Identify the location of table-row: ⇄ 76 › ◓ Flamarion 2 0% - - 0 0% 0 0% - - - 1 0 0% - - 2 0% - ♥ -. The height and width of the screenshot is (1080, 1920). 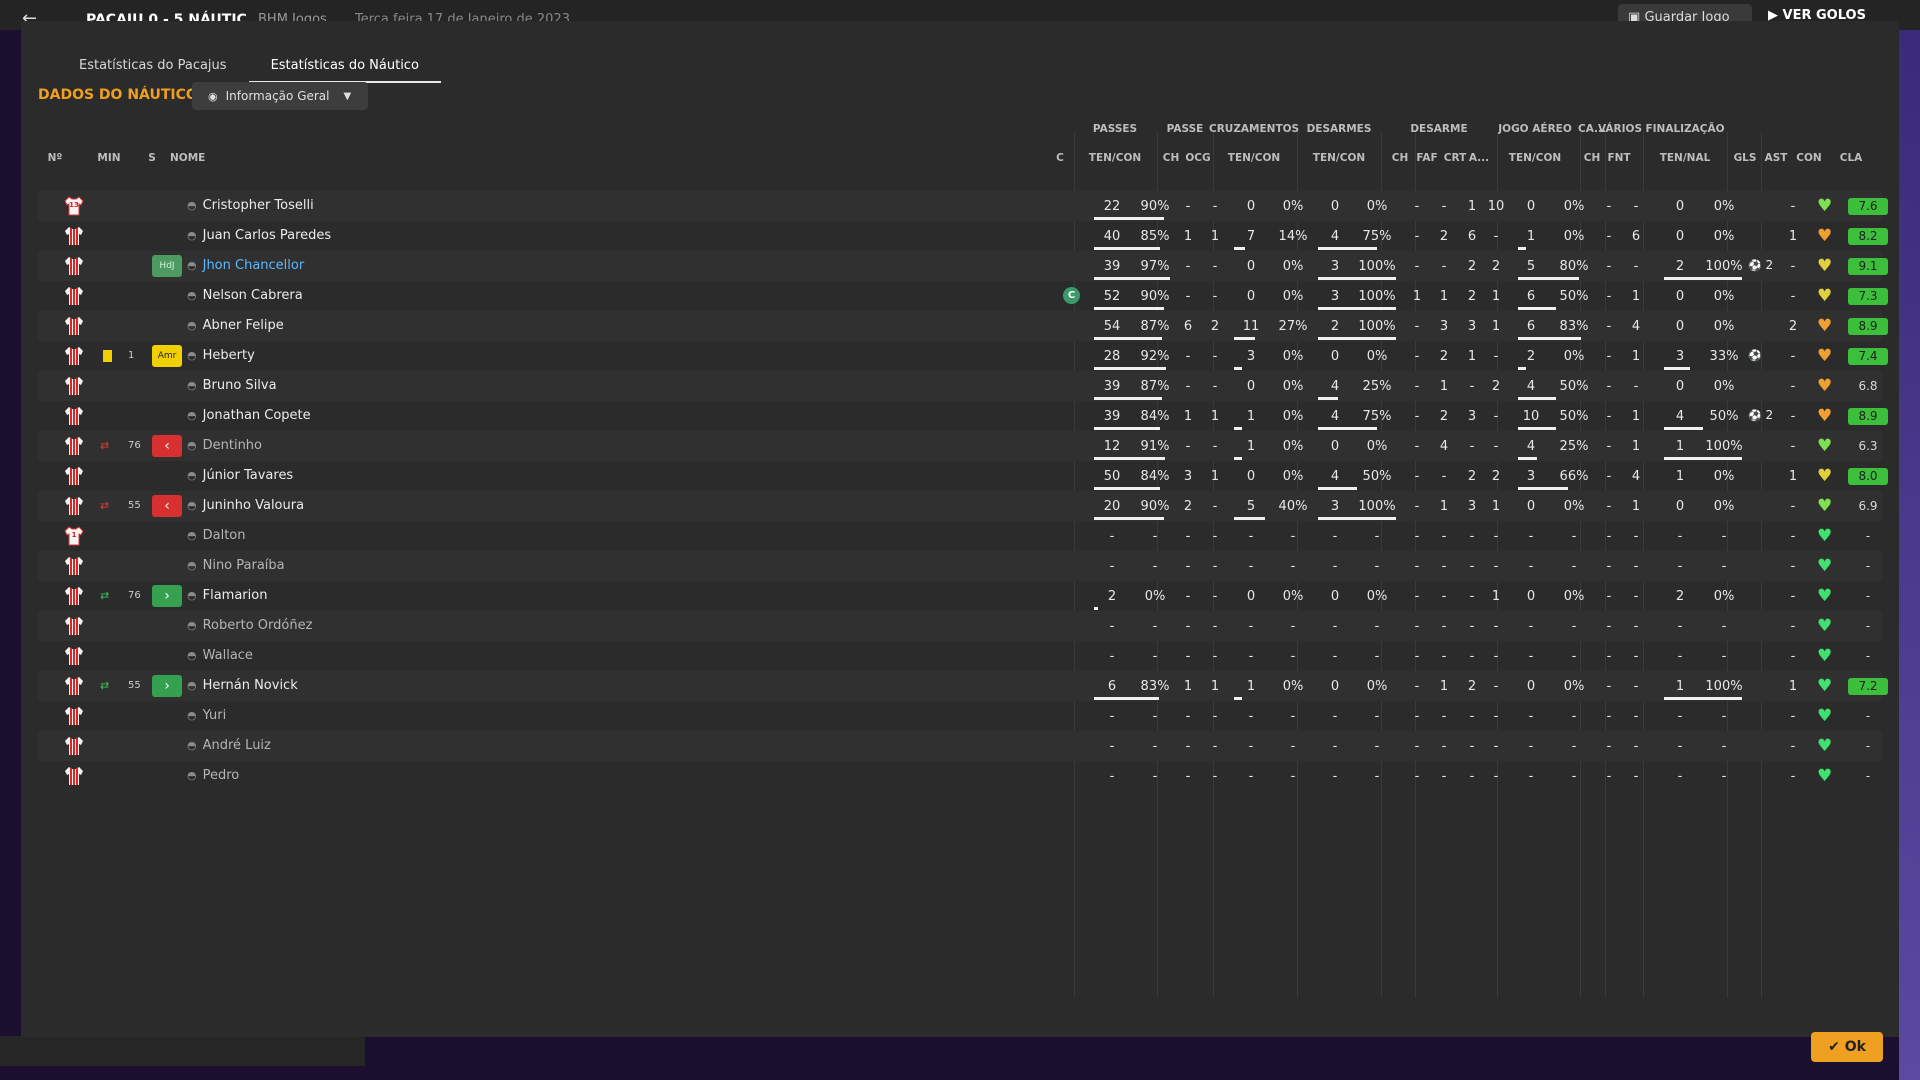
(960, 596).